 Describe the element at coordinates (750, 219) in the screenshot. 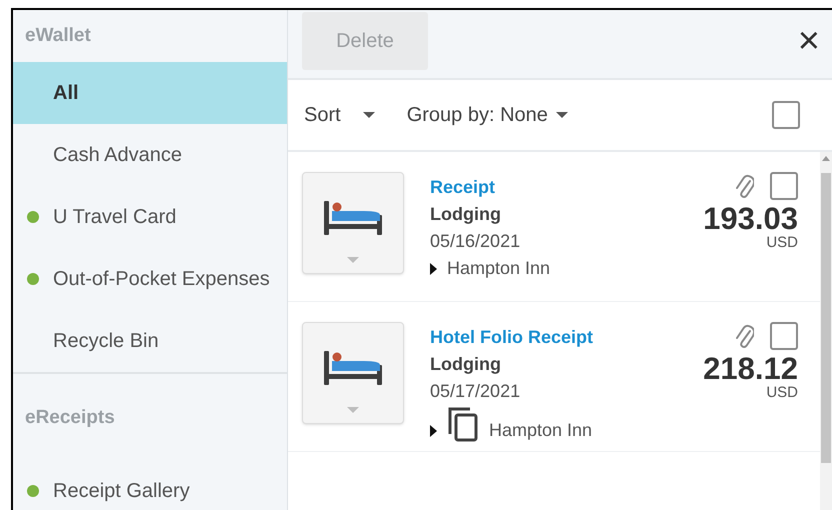

I see `expense-amount: 193.03` at that location.